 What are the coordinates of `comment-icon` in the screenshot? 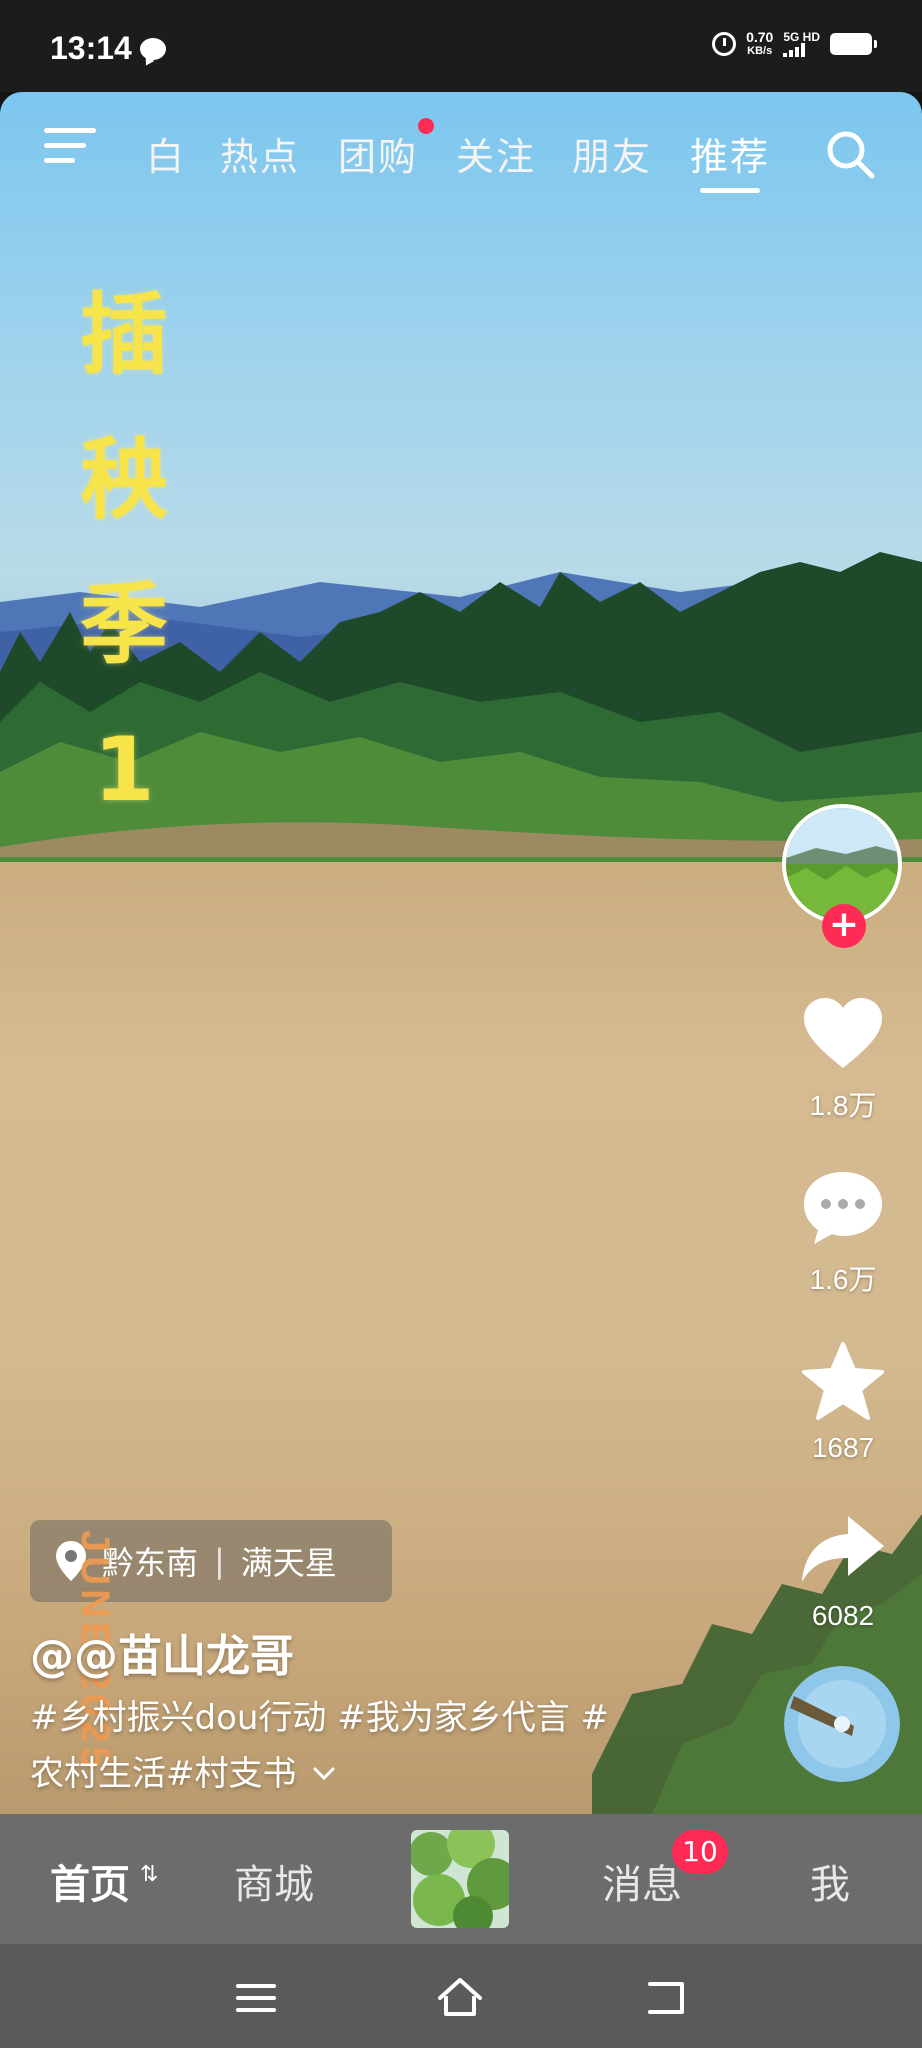 It's located at (843, 1209).